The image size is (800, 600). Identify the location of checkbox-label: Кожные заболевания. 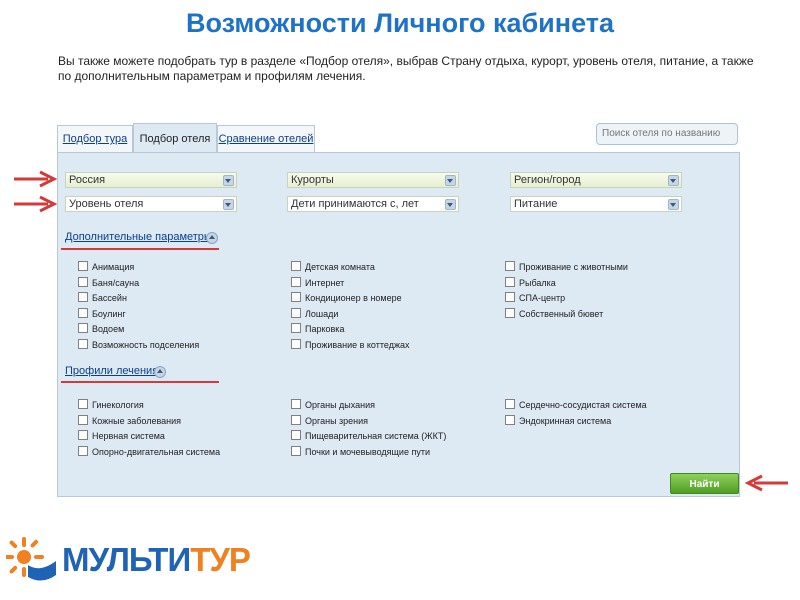
(137, 420).